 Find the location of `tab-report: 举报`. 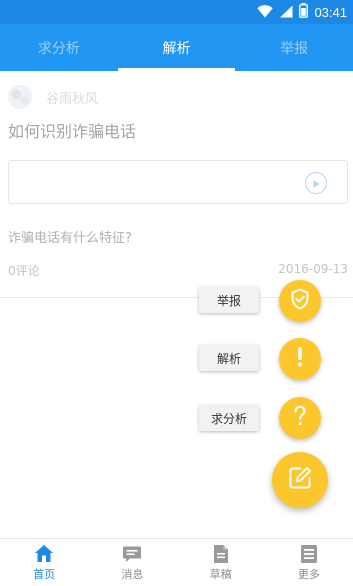

tab-report: 举报 is located at coordinates (294, 47).